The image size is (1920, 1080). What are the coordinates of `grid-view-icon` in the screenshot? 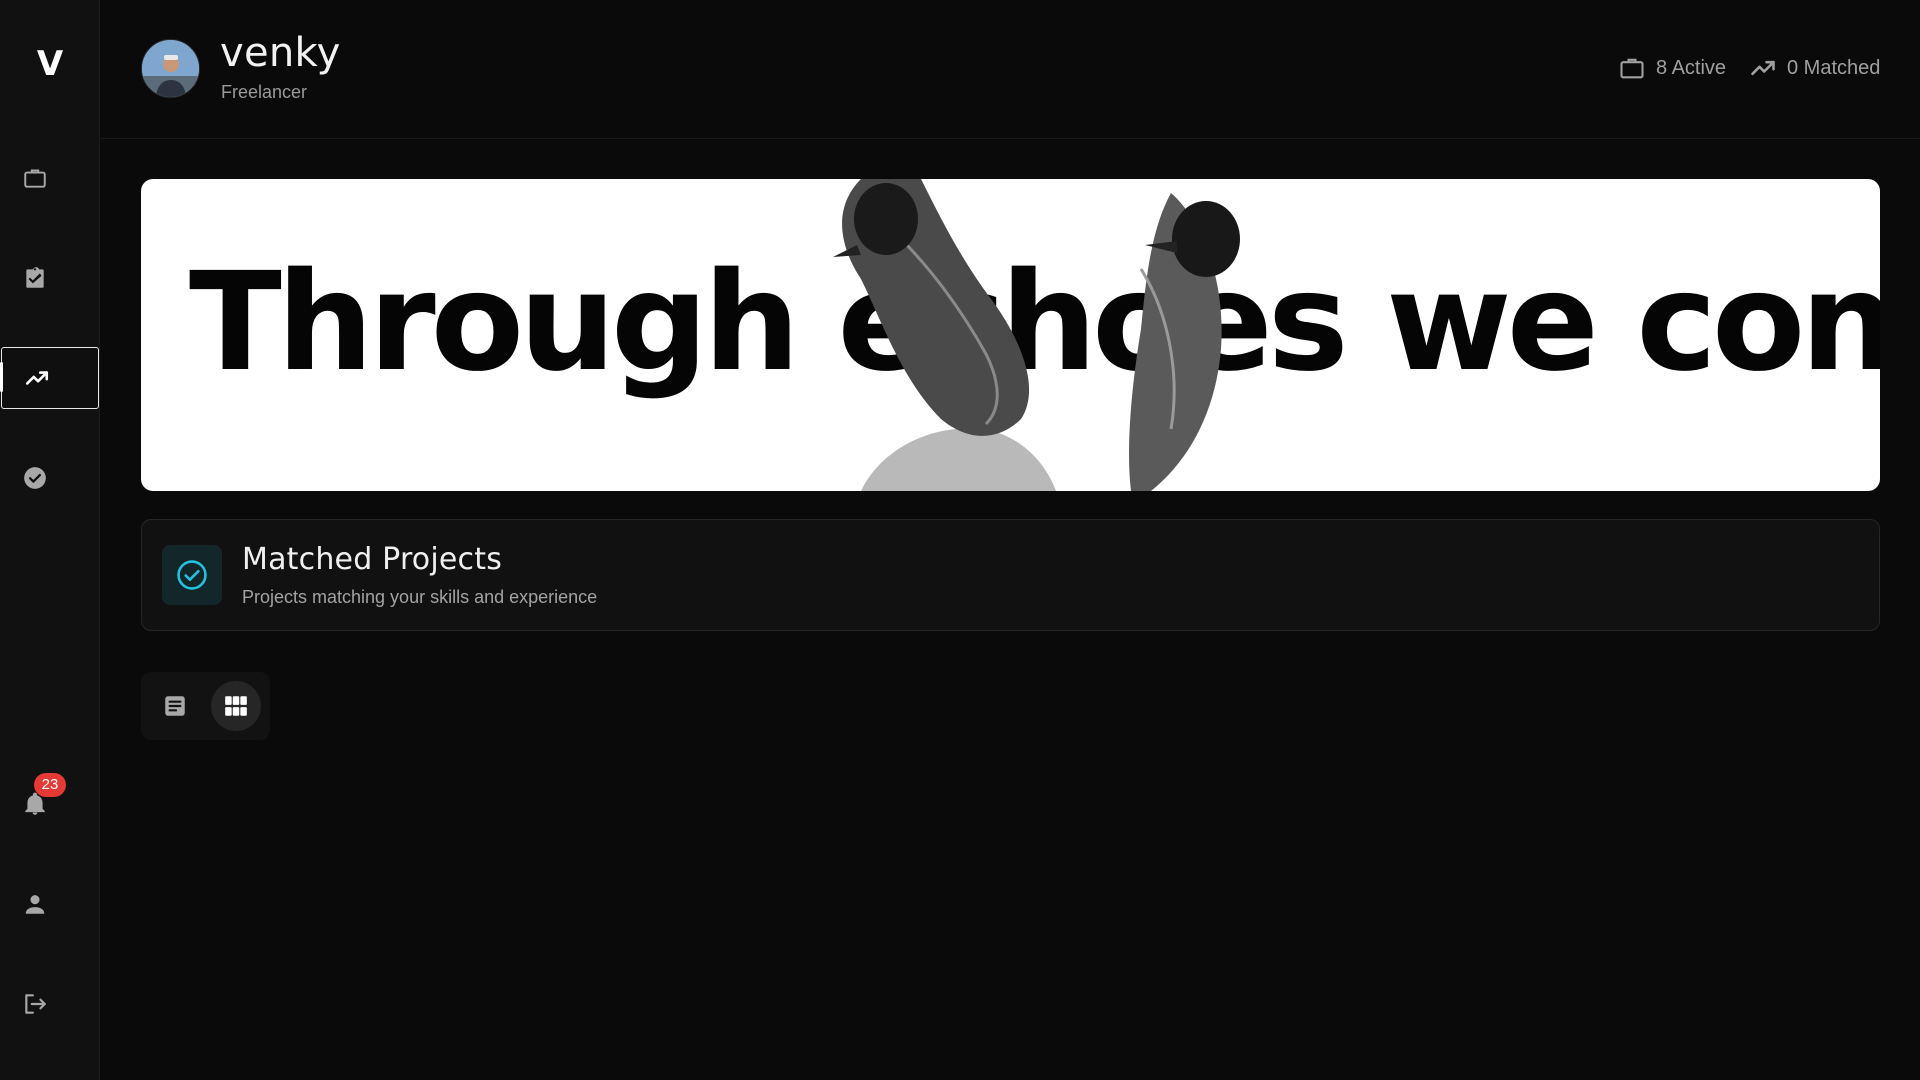 It's located at (236, 706).